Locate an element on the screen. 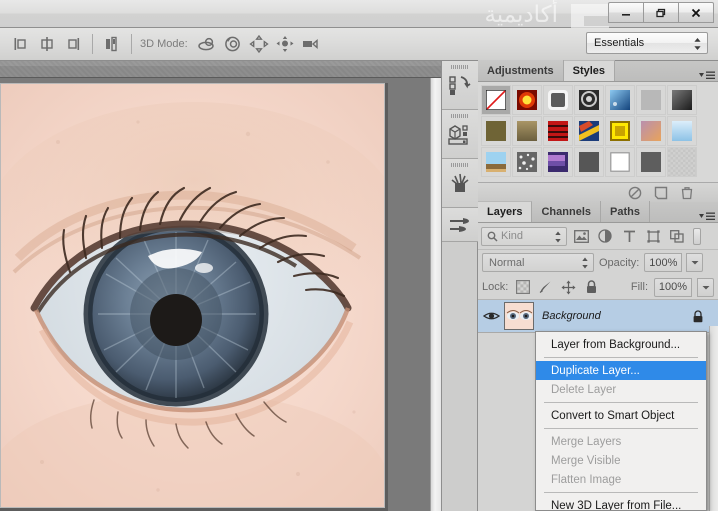 This screenshot has height=511, width=718. style-swatch-sunset is located at coordinates (651, 131).